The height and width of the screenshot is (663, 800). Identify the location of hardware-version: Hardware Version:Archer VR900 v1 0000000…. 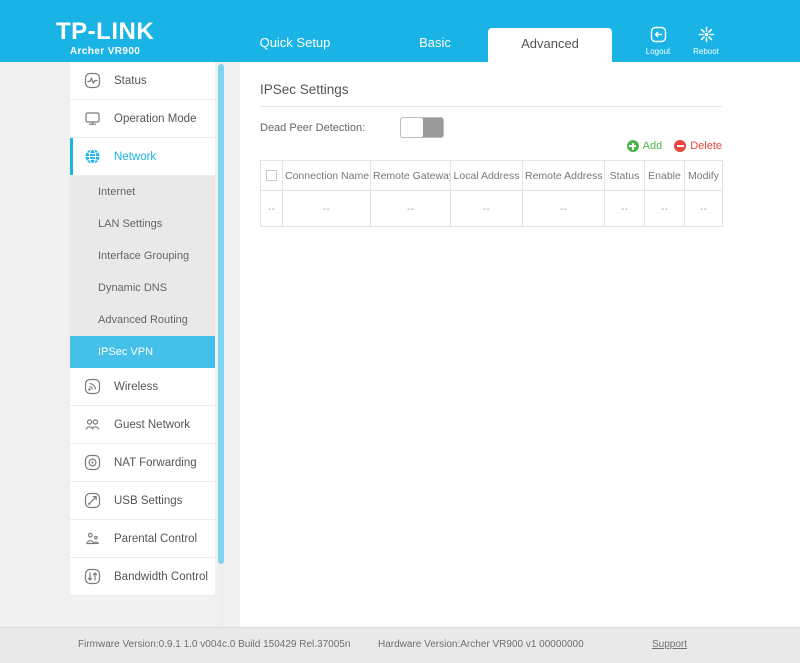
(481, 644).